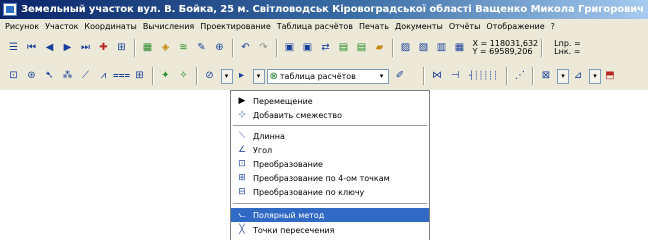  What do you see at coordinates (242, 230) in the screenshot?
I see `intersection-points-icon: ╳` at bounding box center [242, 230].